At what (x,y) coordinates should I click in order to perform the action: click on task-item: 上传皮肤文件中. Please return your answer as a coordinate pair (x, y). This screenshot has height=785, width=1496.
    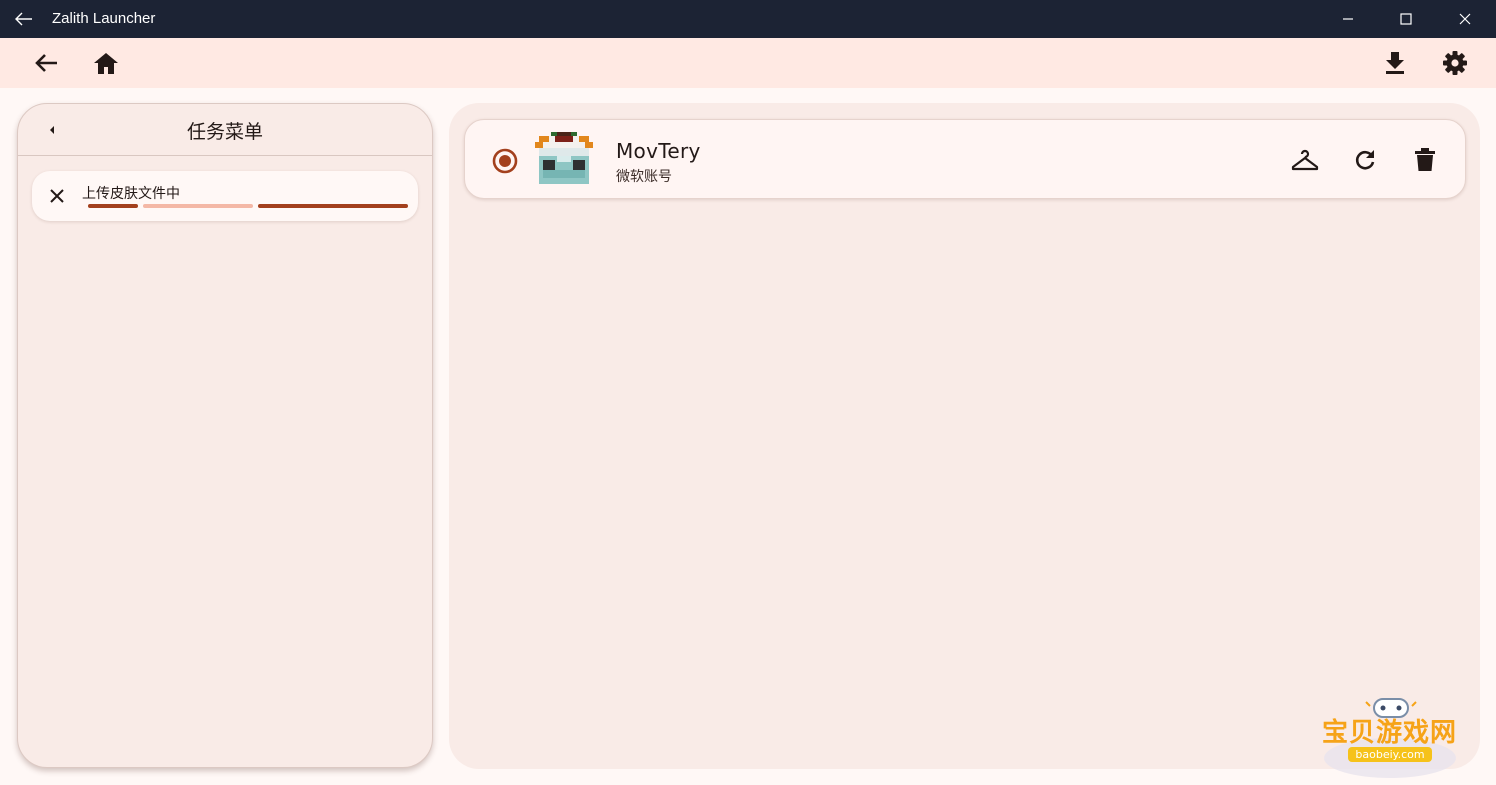
    Looking at the image, I should click on (225, 196).